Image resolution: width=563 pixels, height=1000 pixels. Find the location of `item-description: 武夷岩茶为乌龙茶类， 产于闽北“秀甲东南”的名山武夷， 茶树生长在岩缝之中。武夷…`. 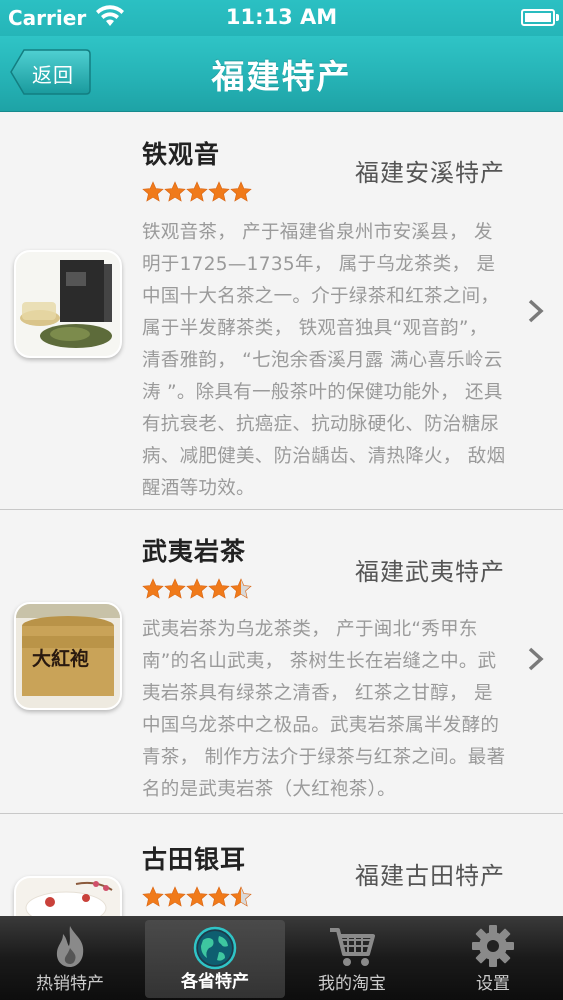

item-description: 武夷岩茶为乌龙茶类， 产于闽北“秀甲东南”的名山武夷， 茶树生长在岩缝之中。武夷… is located at coordinates (324, 709).